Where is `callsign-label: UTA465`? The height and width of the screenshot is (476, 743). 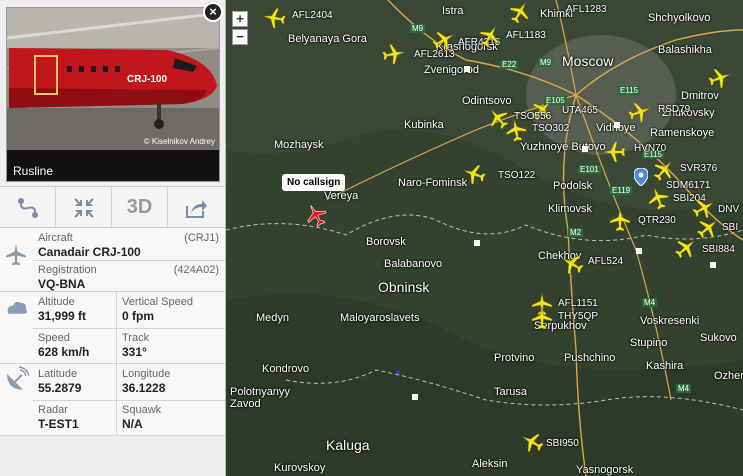
callsign-label: UTA465 is located at coordinates (580, 110).